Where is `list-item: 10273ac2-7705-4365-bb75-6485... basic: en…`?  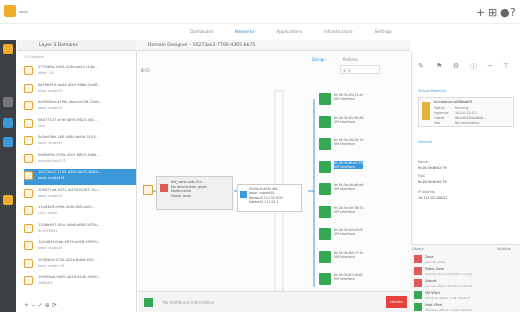 list-item: 10273ac2-7705-4365-bb75-6485... basic: en… is located at coordinates (80, 177).